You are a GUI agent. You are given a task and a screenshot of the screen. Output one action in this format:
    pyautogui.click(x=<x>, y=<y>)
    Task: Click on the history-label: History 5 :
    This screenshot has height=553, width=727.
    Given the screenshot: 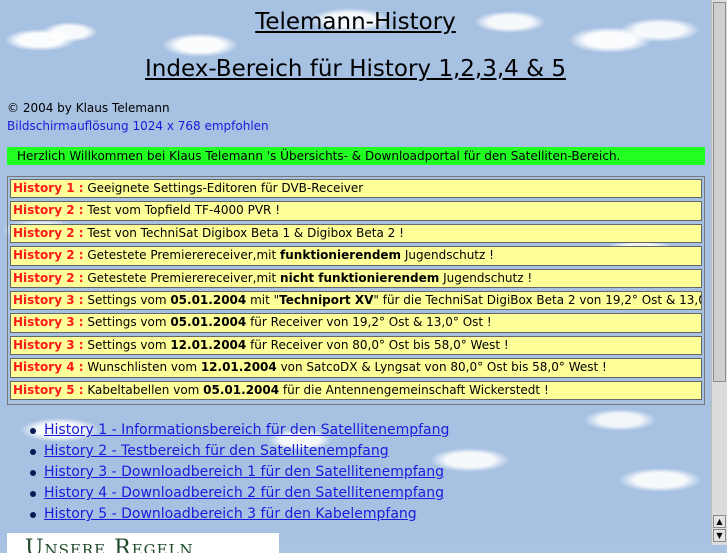 What is the action you would take?
    pyautogui.click(x=48, y=389)
    